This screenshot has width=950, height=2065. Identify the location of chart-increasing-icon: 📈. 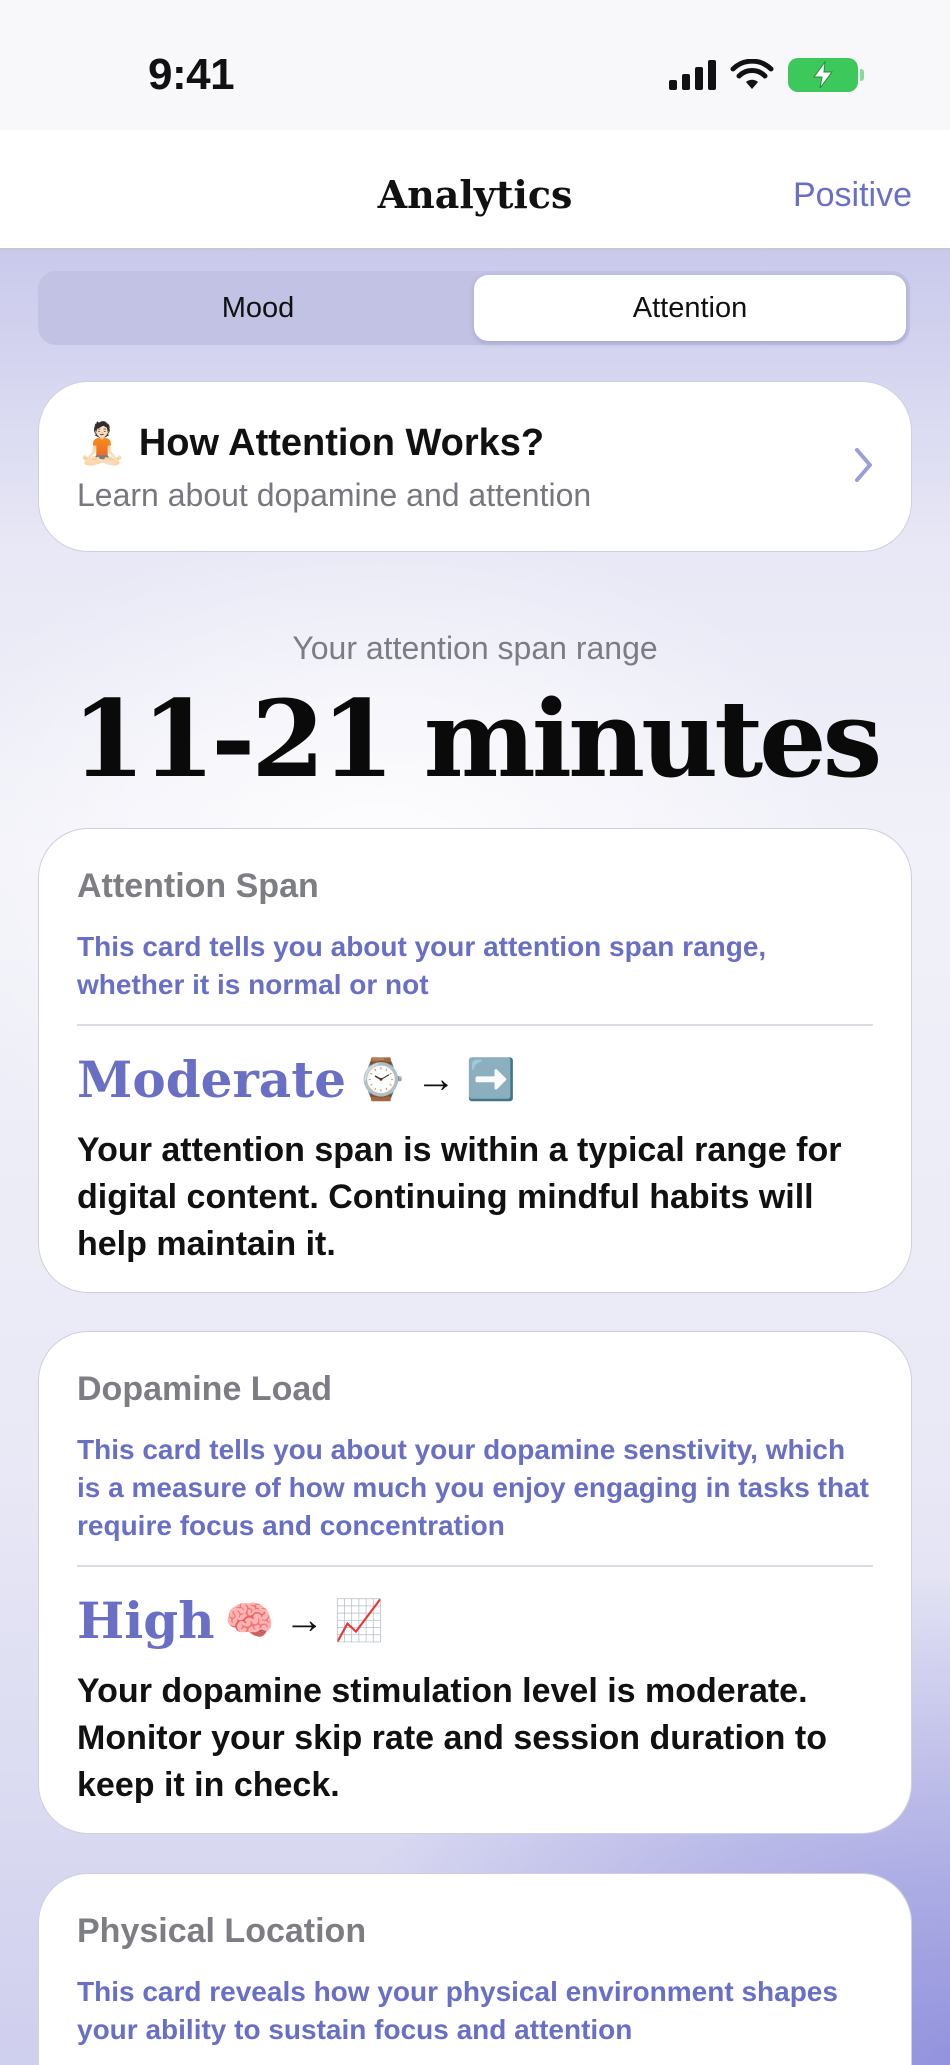
(359, 1621).